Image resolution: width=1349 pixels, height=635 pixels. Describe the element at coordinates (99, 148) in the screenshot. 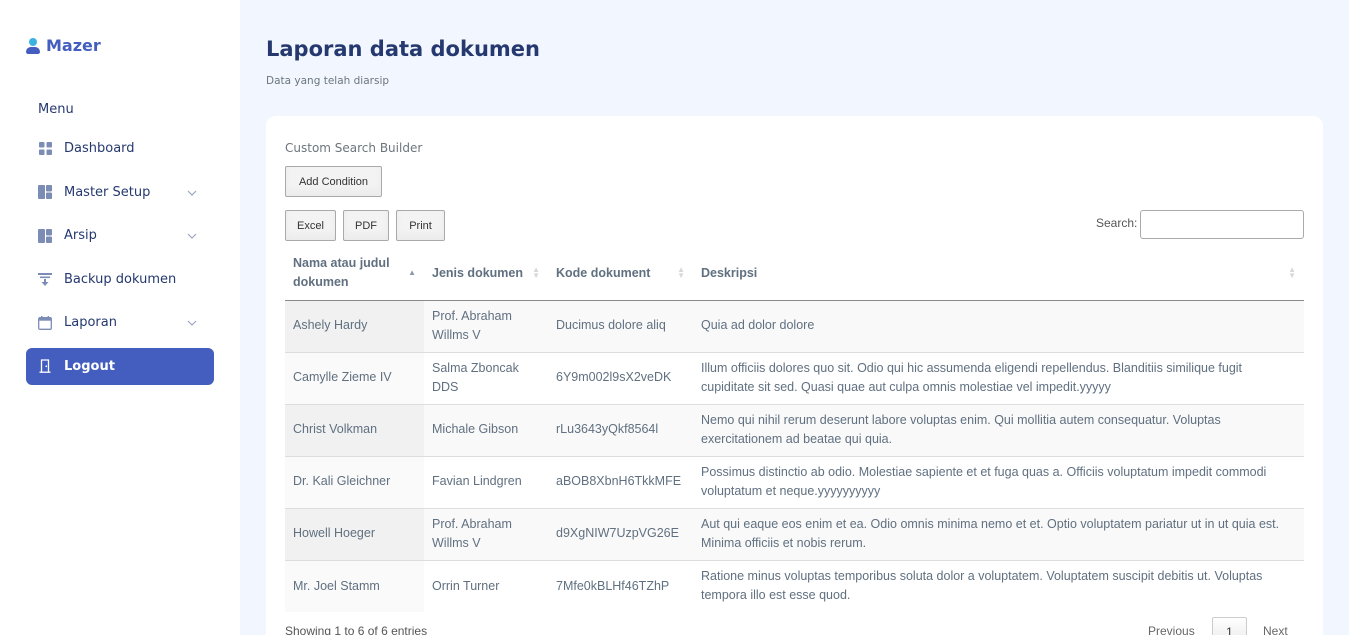

I see `sidebar-item-label: Dashboard` at that location.